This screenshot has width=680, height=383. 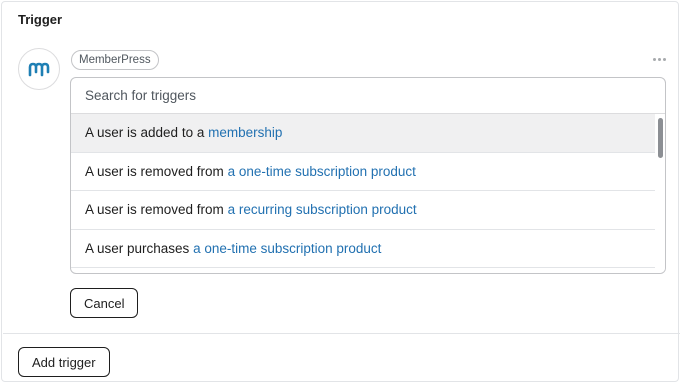 What do you see at coordinates (104, 303) in the screenshot?
I see `cancel-button: Cancel` at bounding box center [104, 303].